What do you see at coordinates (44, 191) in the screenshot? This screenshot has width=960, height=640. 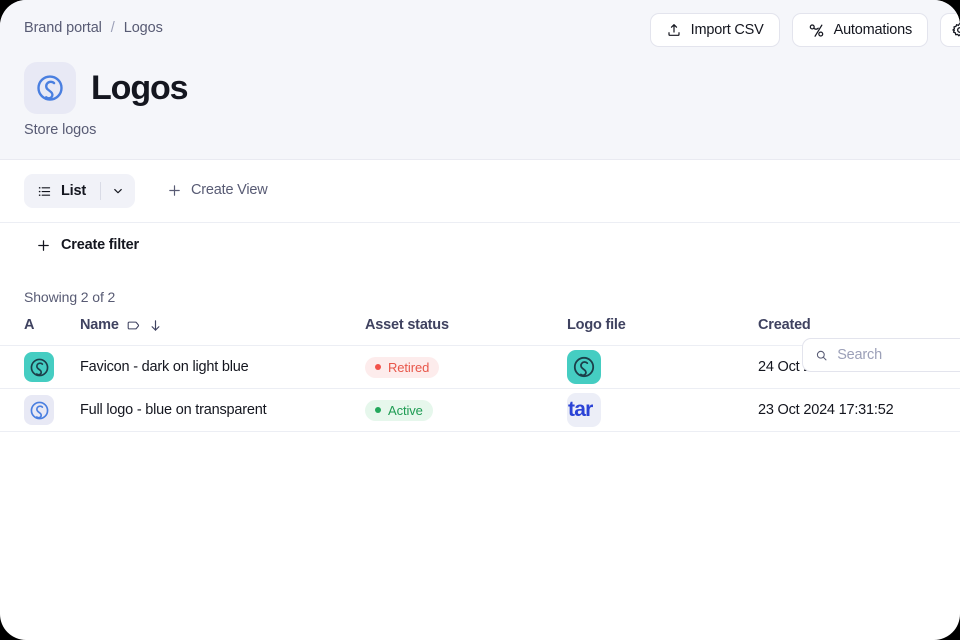 I see `list-icon` at bounding box center [44, 191].